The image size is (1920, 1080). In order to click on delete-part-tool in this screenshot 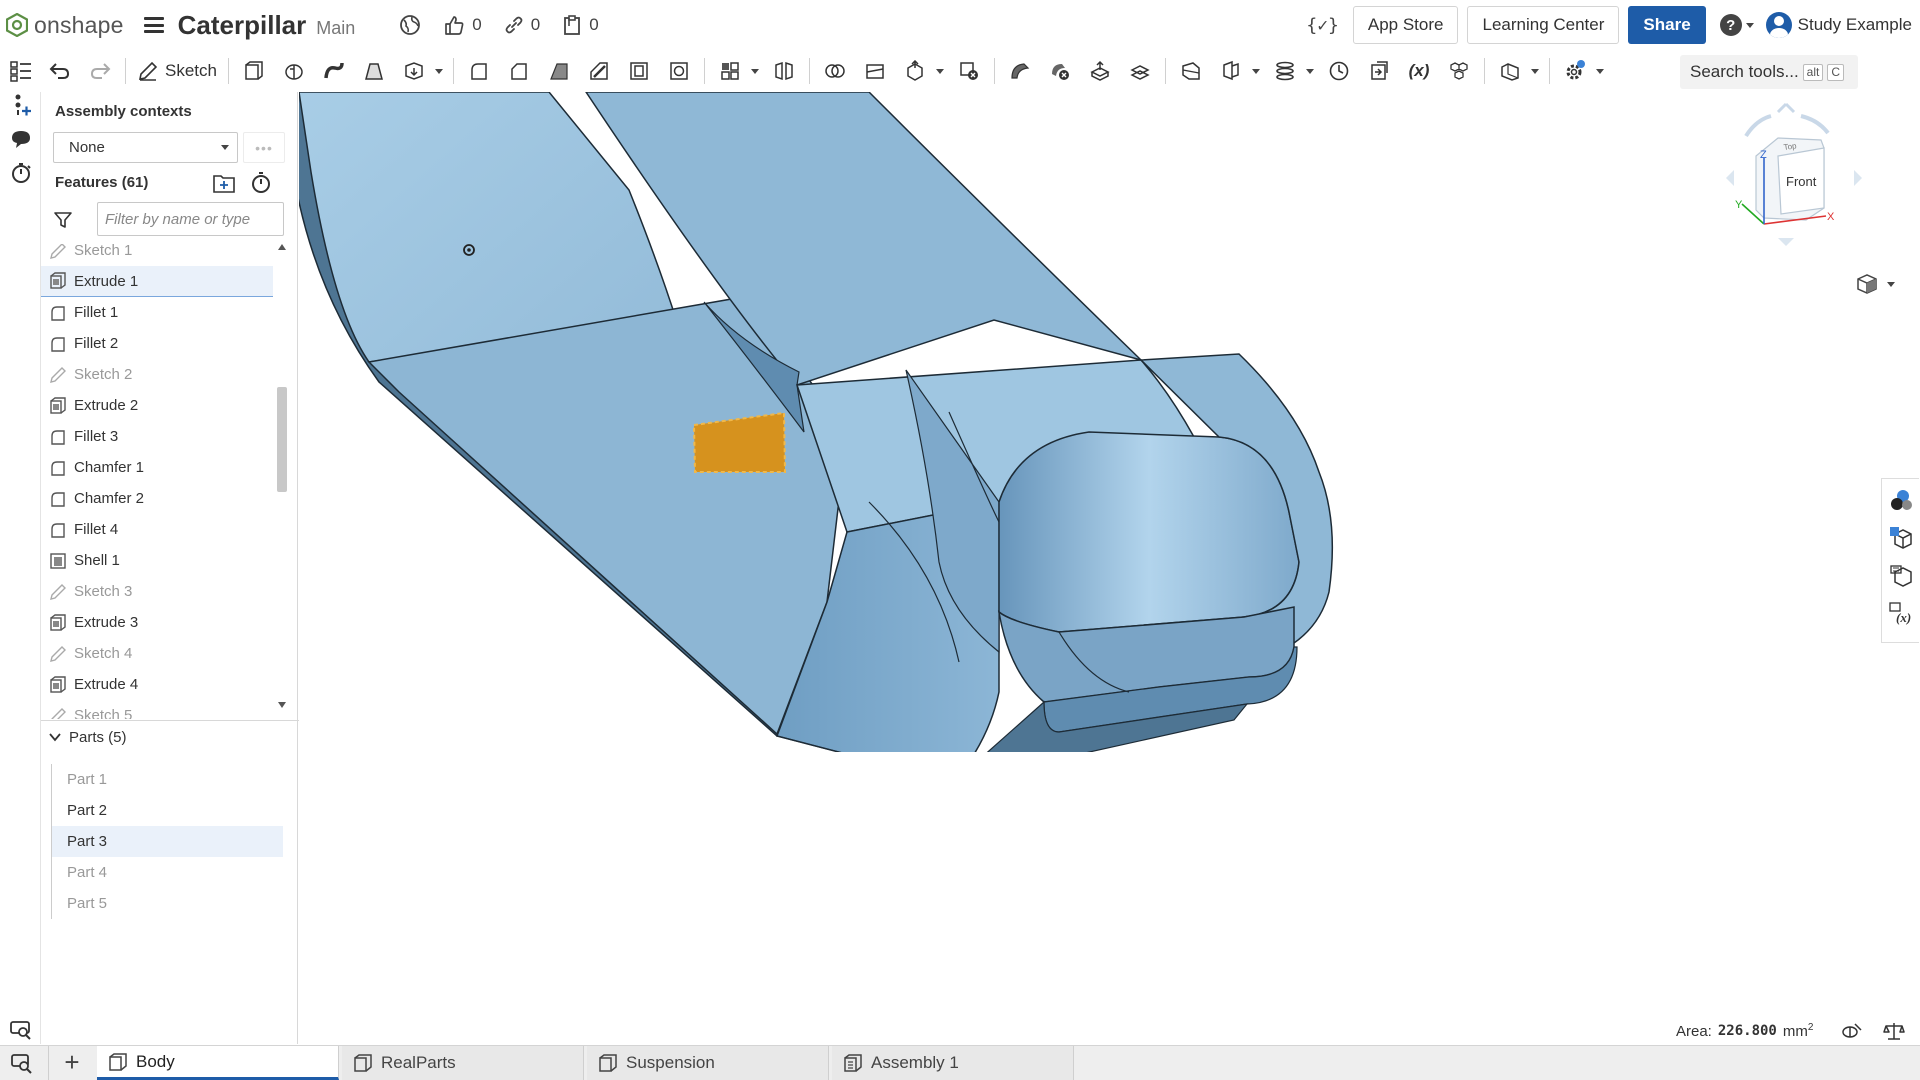, I will do `click(969, 71)`.